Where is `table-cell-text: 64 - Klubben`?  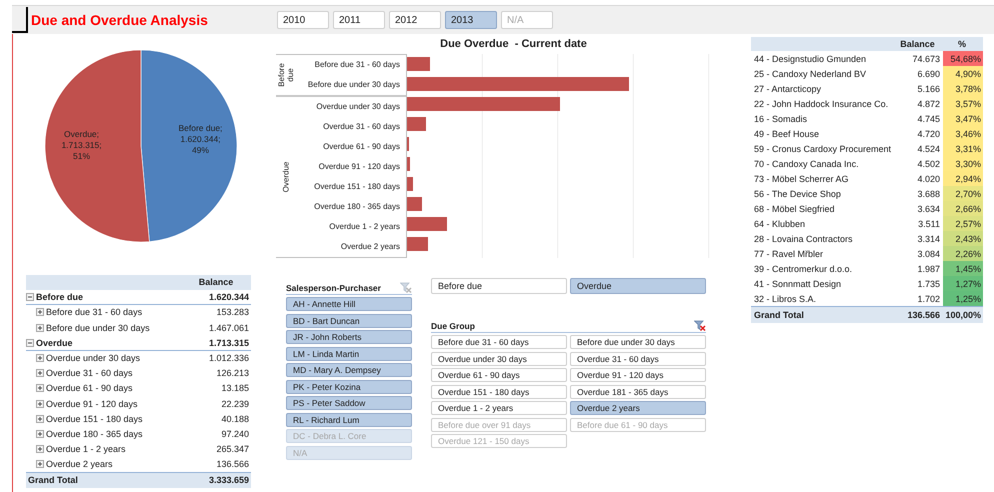
table-cell-text: 64 - Klubben is located at coordinates (779, 223).